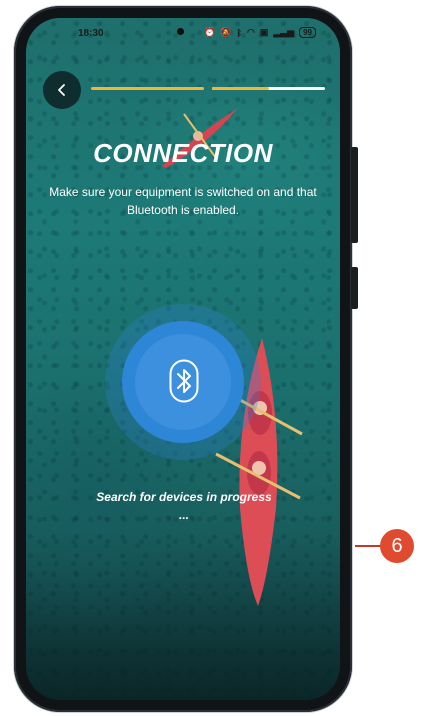 The width and height of the screenshot is (437, 716). Describe the element at coordinates (354, 288) in the screenshot. I see `power-button` at that location.